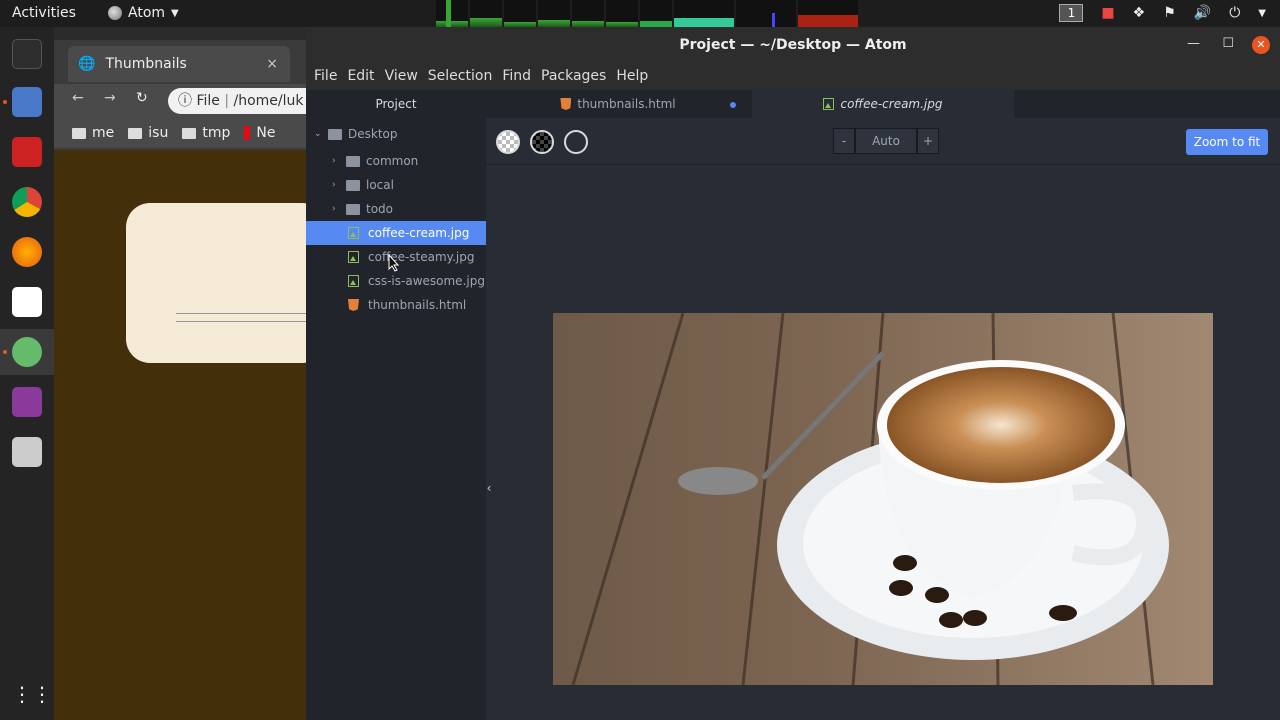  What do you see at coordinates (733, 105) in the screenshot?
I see `modified-indicator` at bounding box center [733, 105].